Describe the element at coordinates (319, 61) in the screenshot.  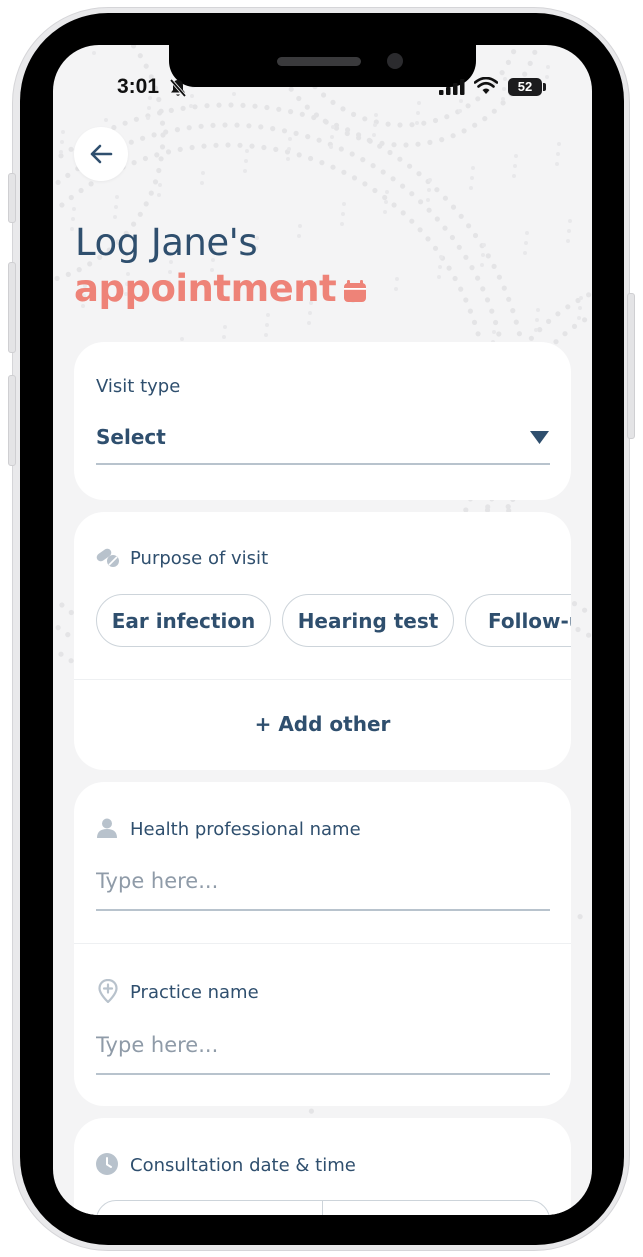
I see `notch-speaker` at that location.